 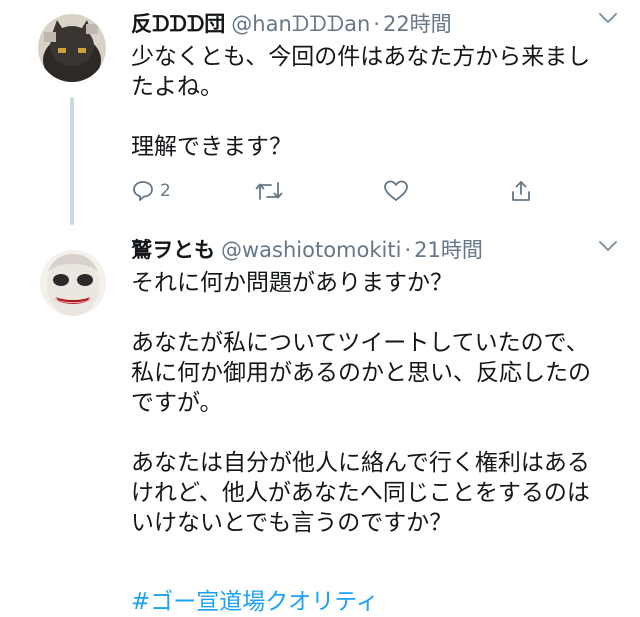 I want to click on reply-icon, so click(x=143, y=191).